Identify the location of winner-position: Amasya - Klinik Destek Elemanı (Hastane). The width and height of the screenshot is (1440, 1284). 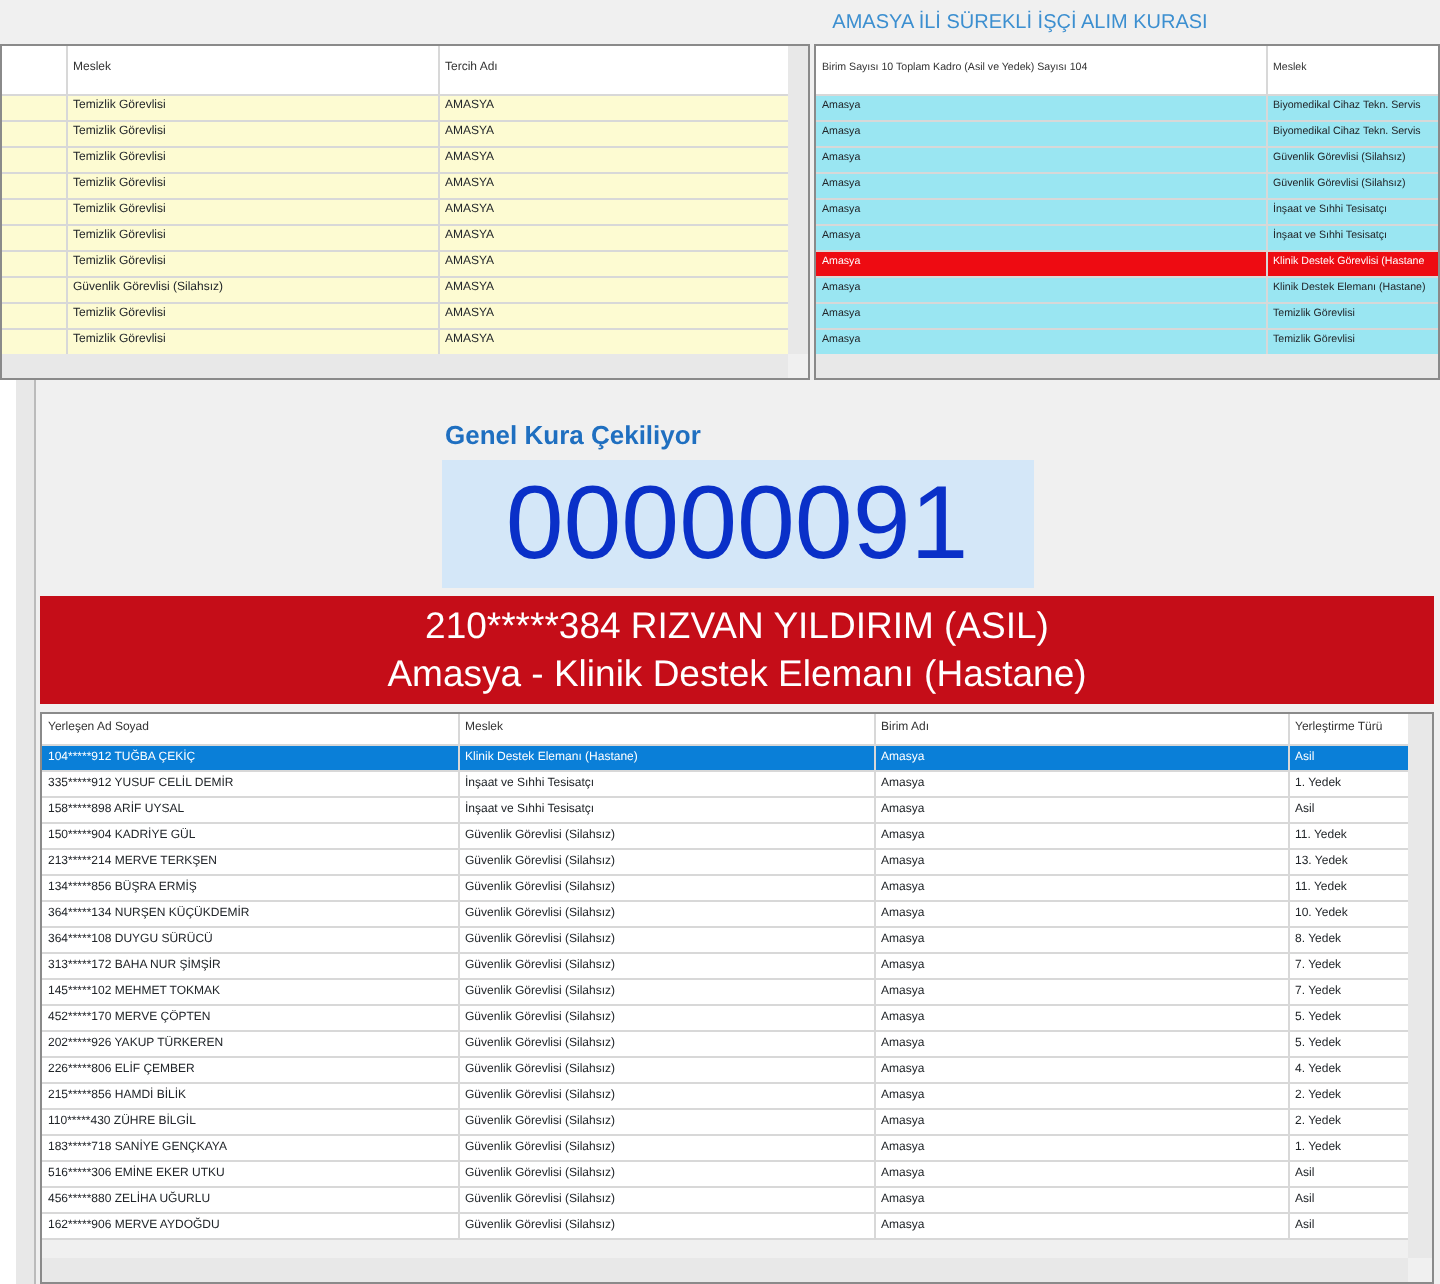
(737, 673).